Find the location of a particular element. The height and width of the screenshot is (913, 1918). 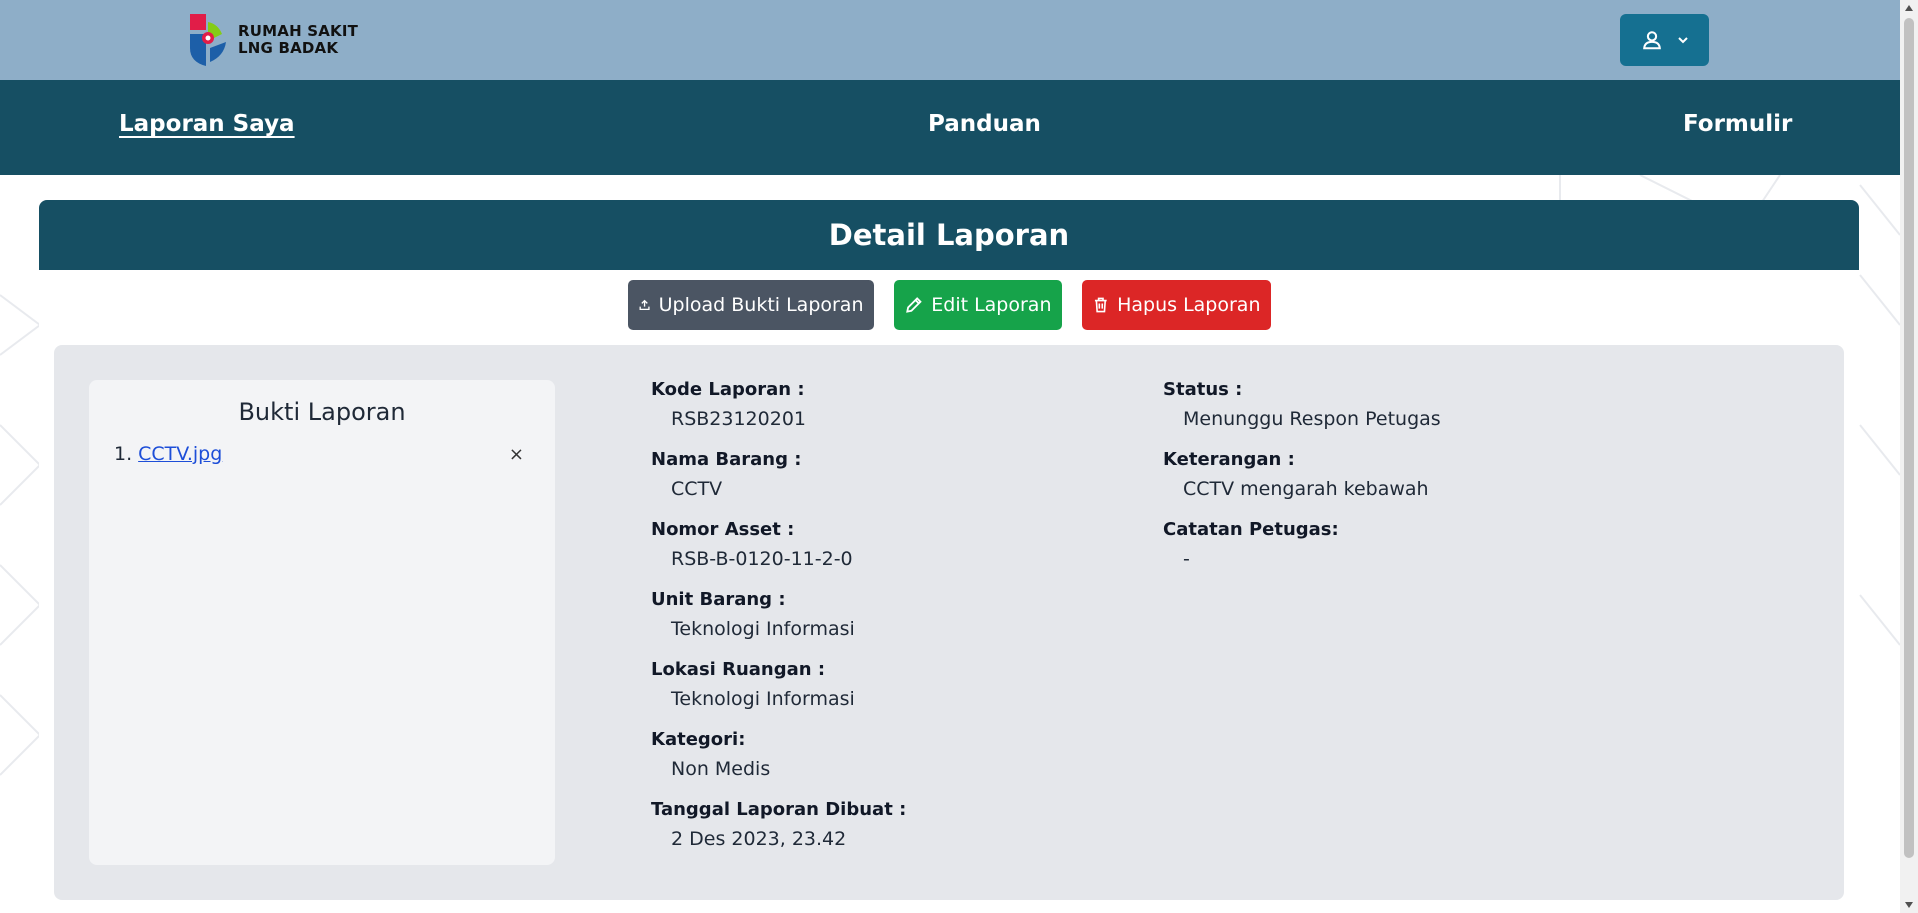

bukti-title: Bukti Laporan is located at coordinates (322, 412).